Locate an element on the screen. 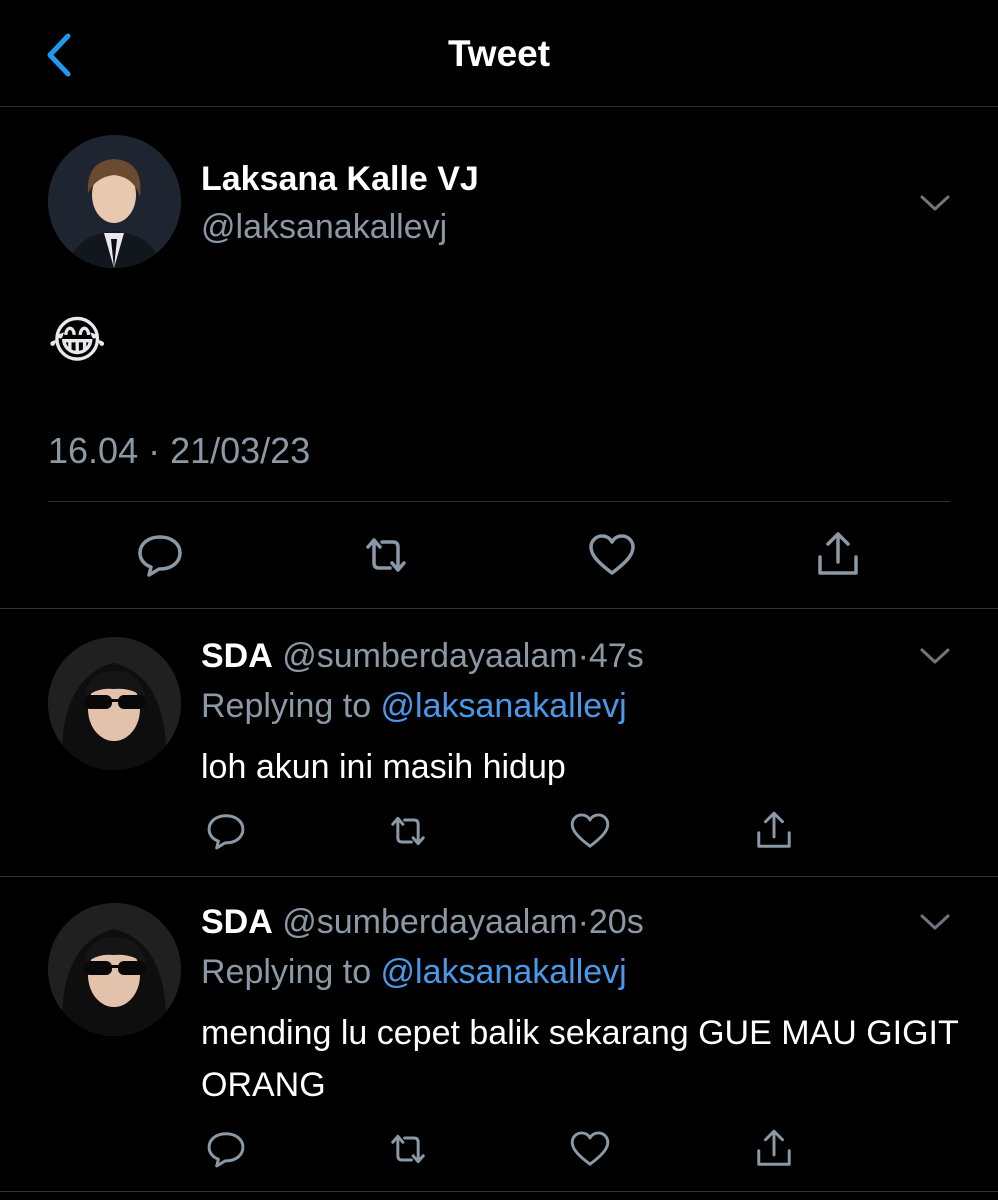 Image resolution: width=998 pixels, height=1200 pixels. reply-header: SDA @sumberdayaalam·47s is located at coordinates (422, 656).